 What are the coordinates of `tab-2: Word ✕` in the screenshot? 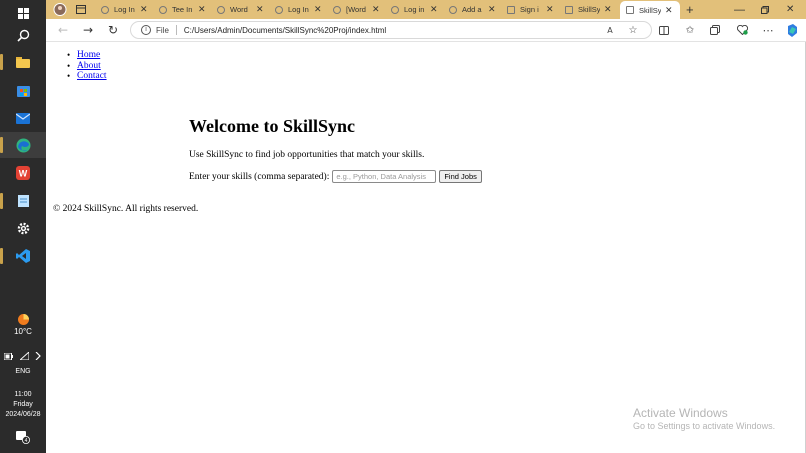 It's located at (238, 9).